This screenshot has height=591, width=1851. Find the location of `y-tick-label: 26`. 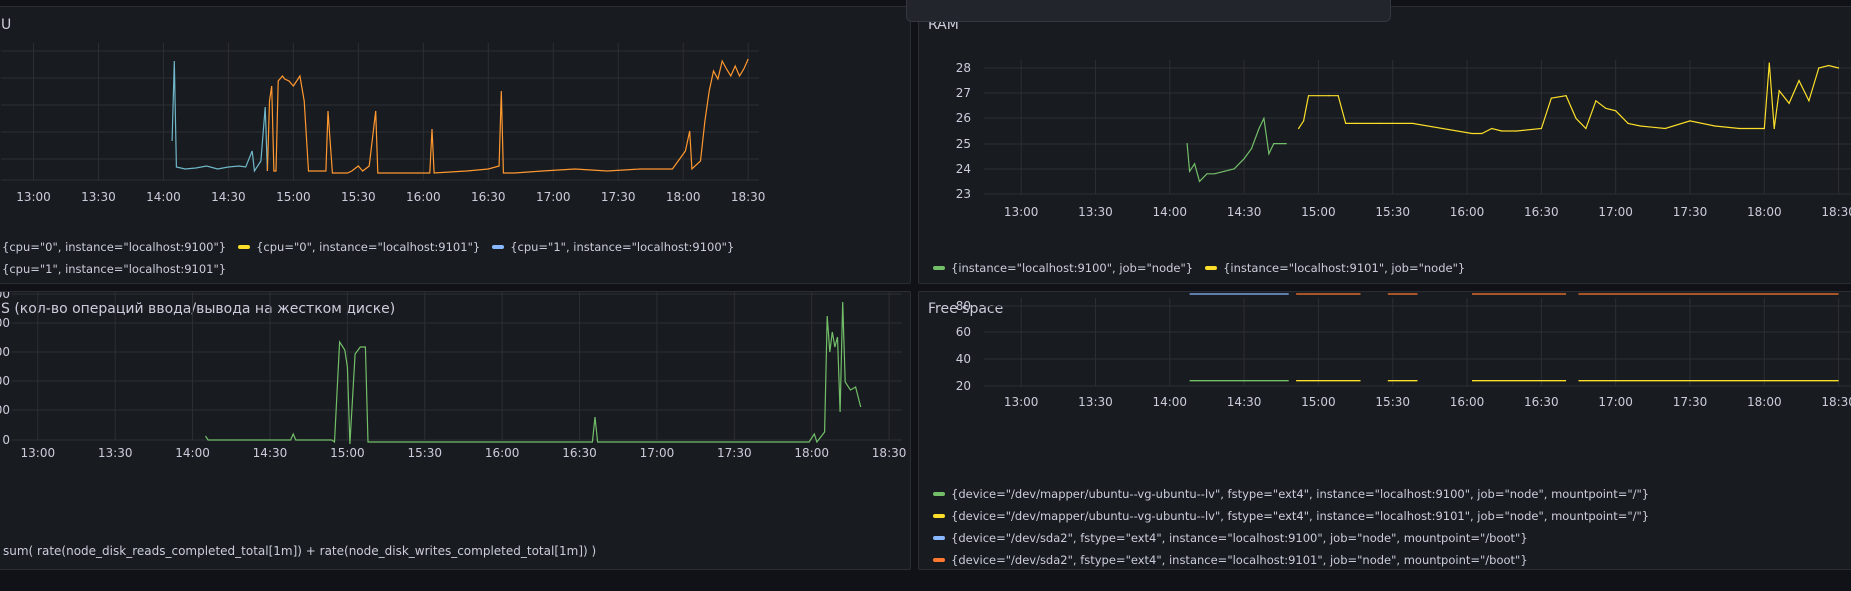

y-tick-label: 26 is located at coordinates (963, 118).